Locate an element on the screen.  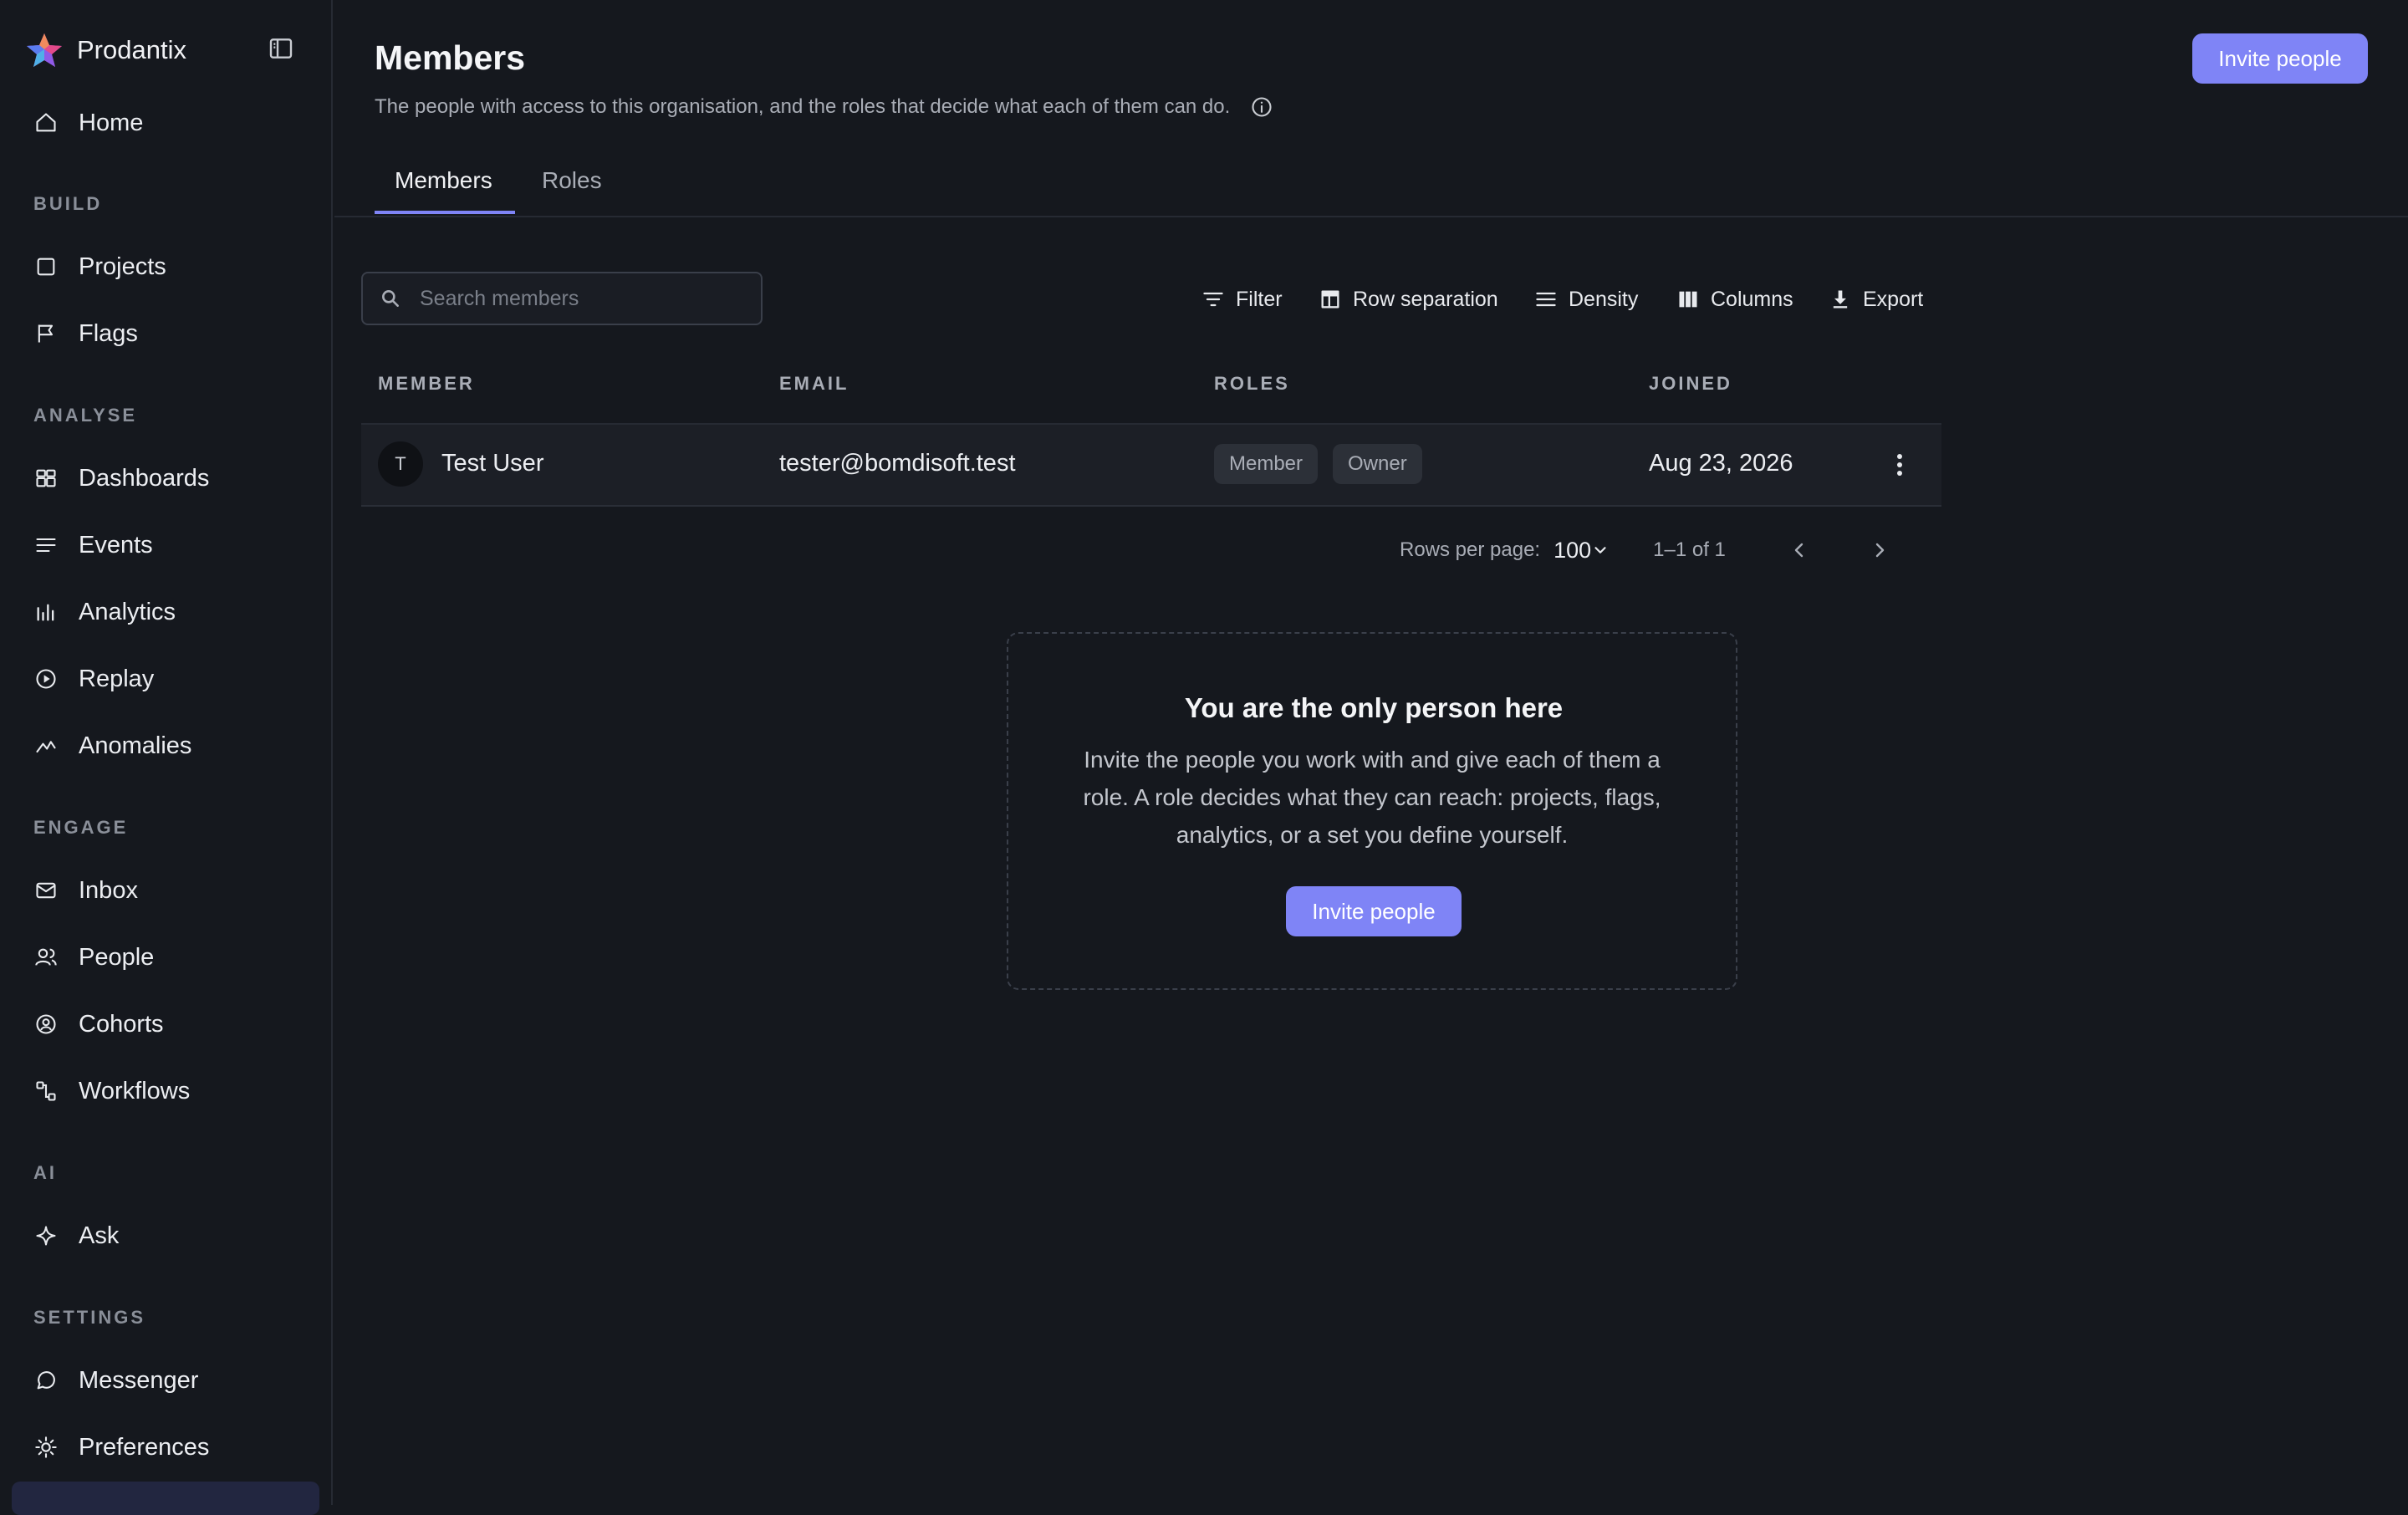
sidebar-item-home: Home is located at coordinates (166, 123).